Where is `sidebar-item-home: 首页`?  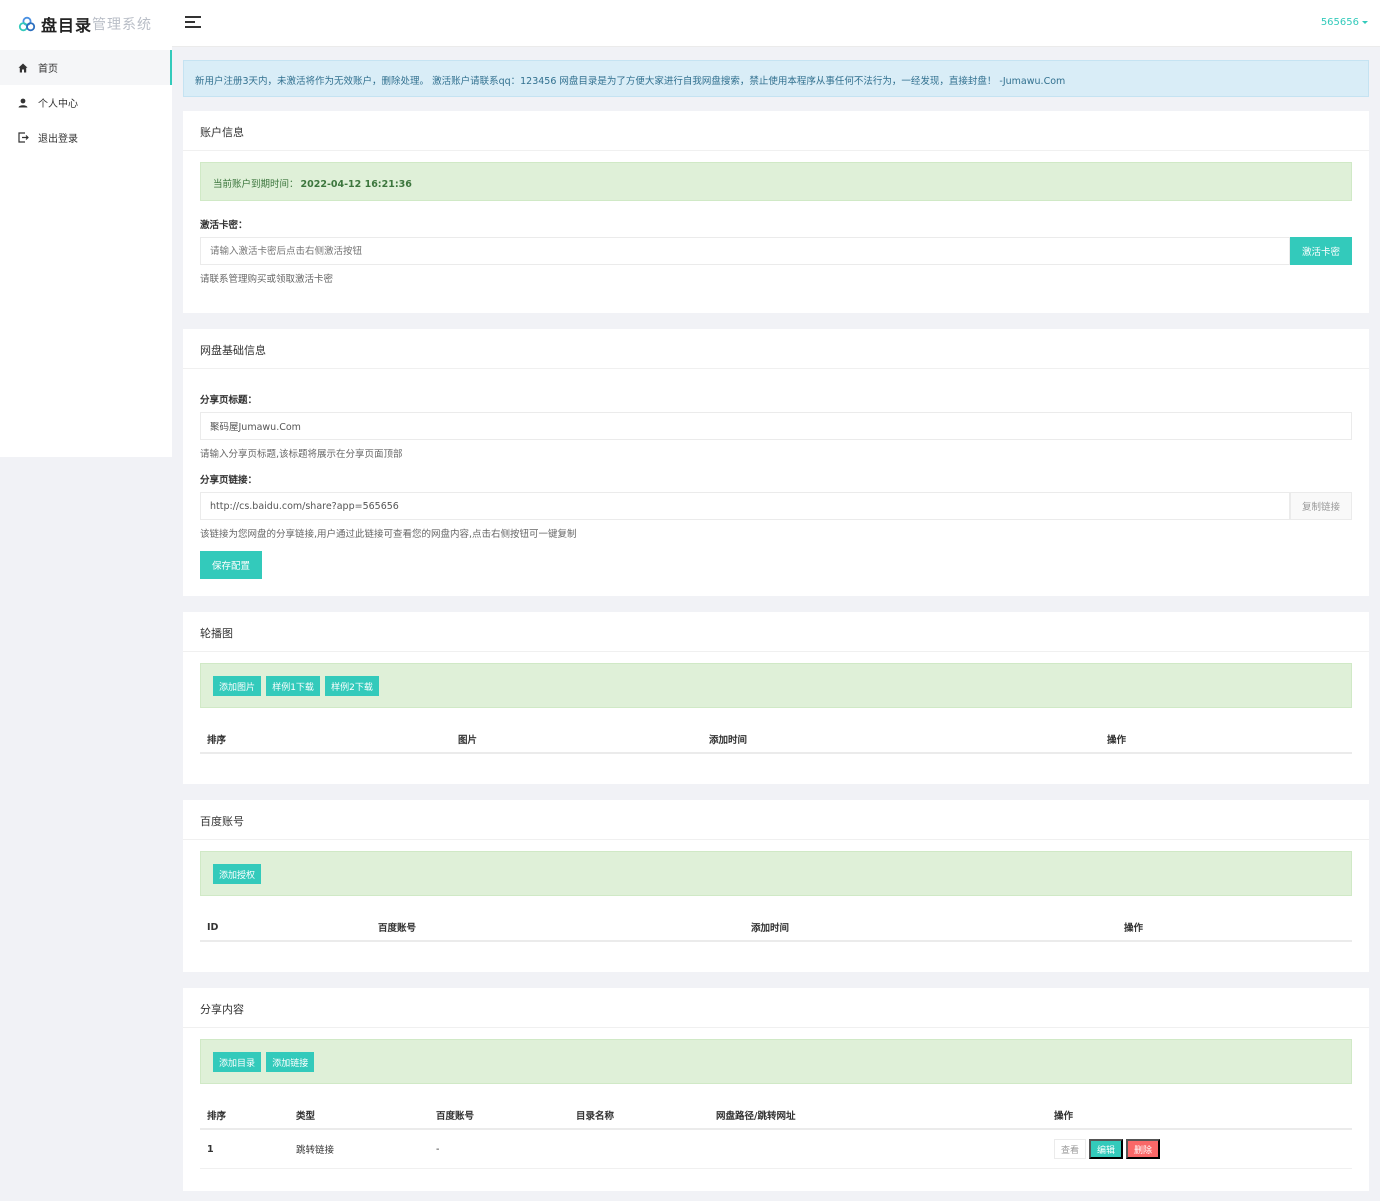
sidebar-item-home: 首页 is located at coordinates (86, 67).